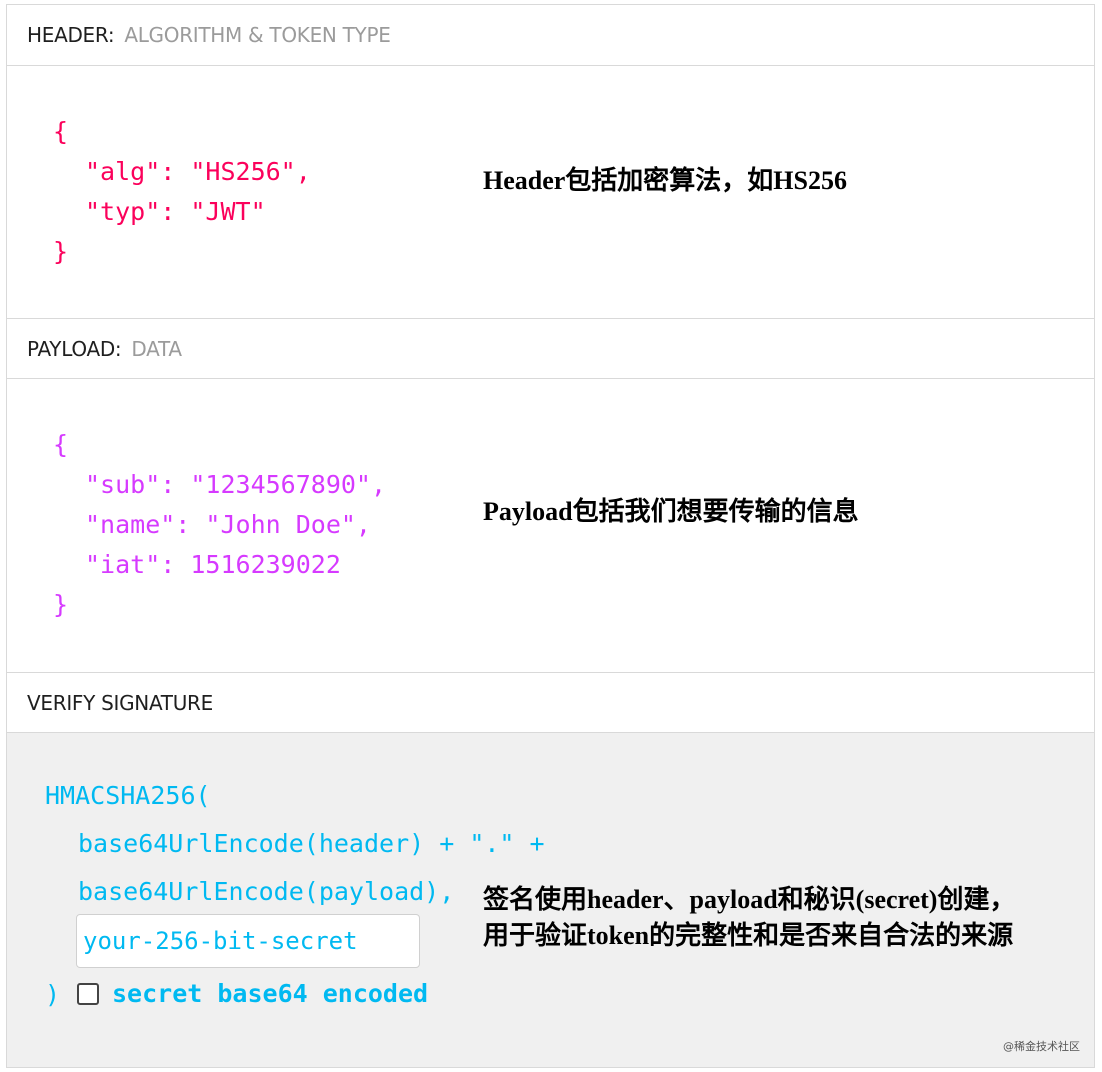  Describe the element at coordinates (123, 171) in the screenshot. I see `header-alg-key: "alg"` at that location.